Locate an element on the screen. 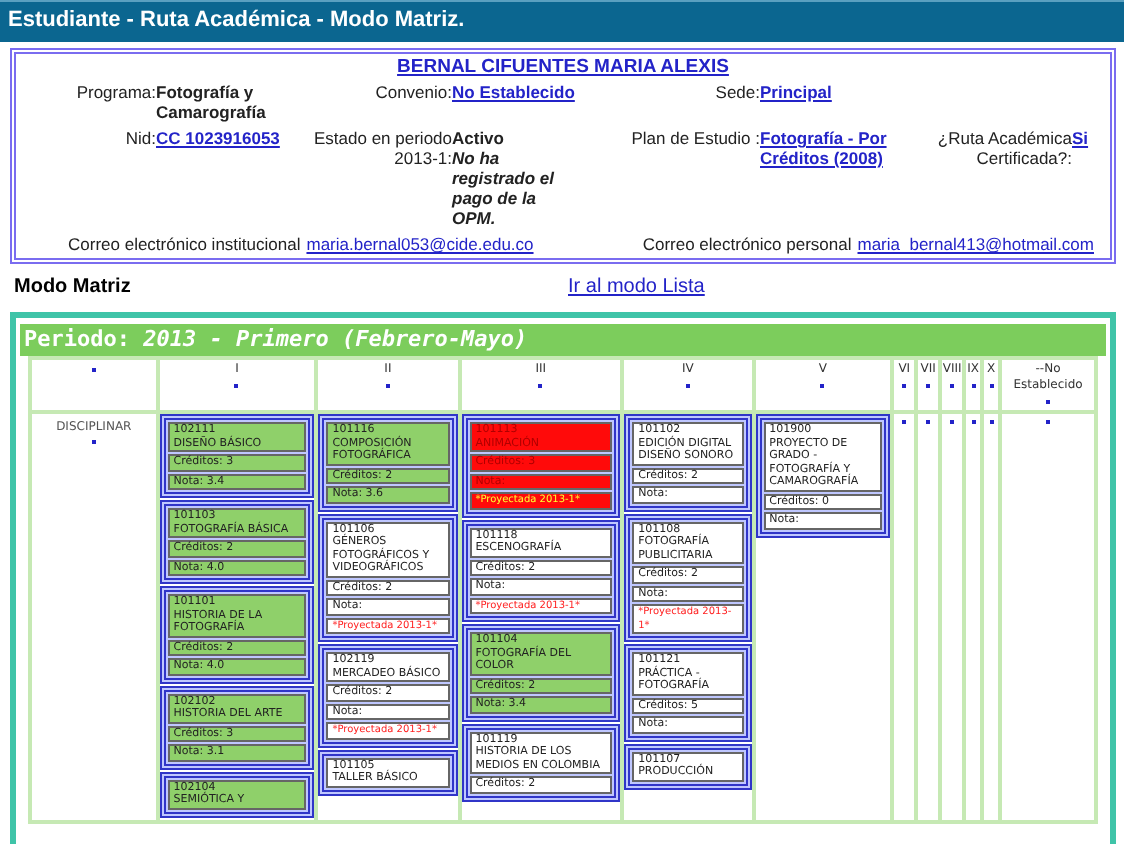  field-link: Principal is located at coordinates (796, 92).